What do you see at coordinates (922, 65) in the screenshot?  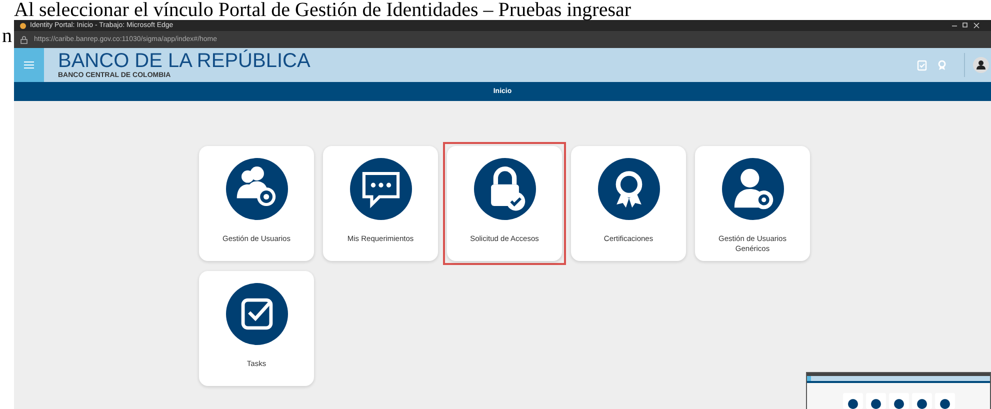 I see `clipboard-check-icon` at bounding box center [922, 65].